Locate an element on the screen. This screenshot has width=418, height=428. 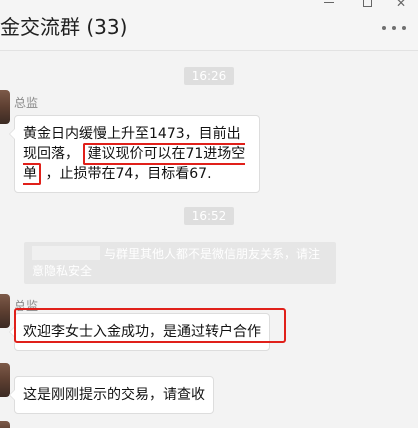
timestamp-label: 16:26 is located at coordinates (209, 76).